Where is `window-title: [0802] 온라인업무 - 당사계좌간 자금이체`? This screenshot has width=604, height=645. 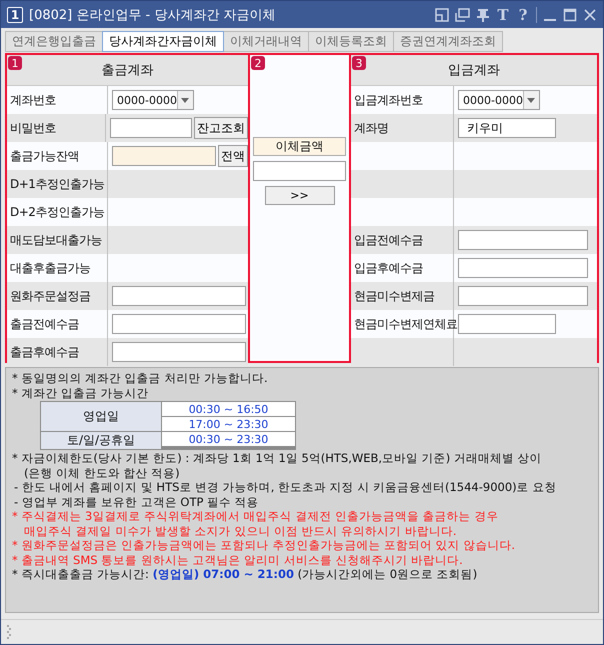
window-title: [0802] 온라인업무 - 당사계좌간 자금이체 is located at coordinates (152, 15).